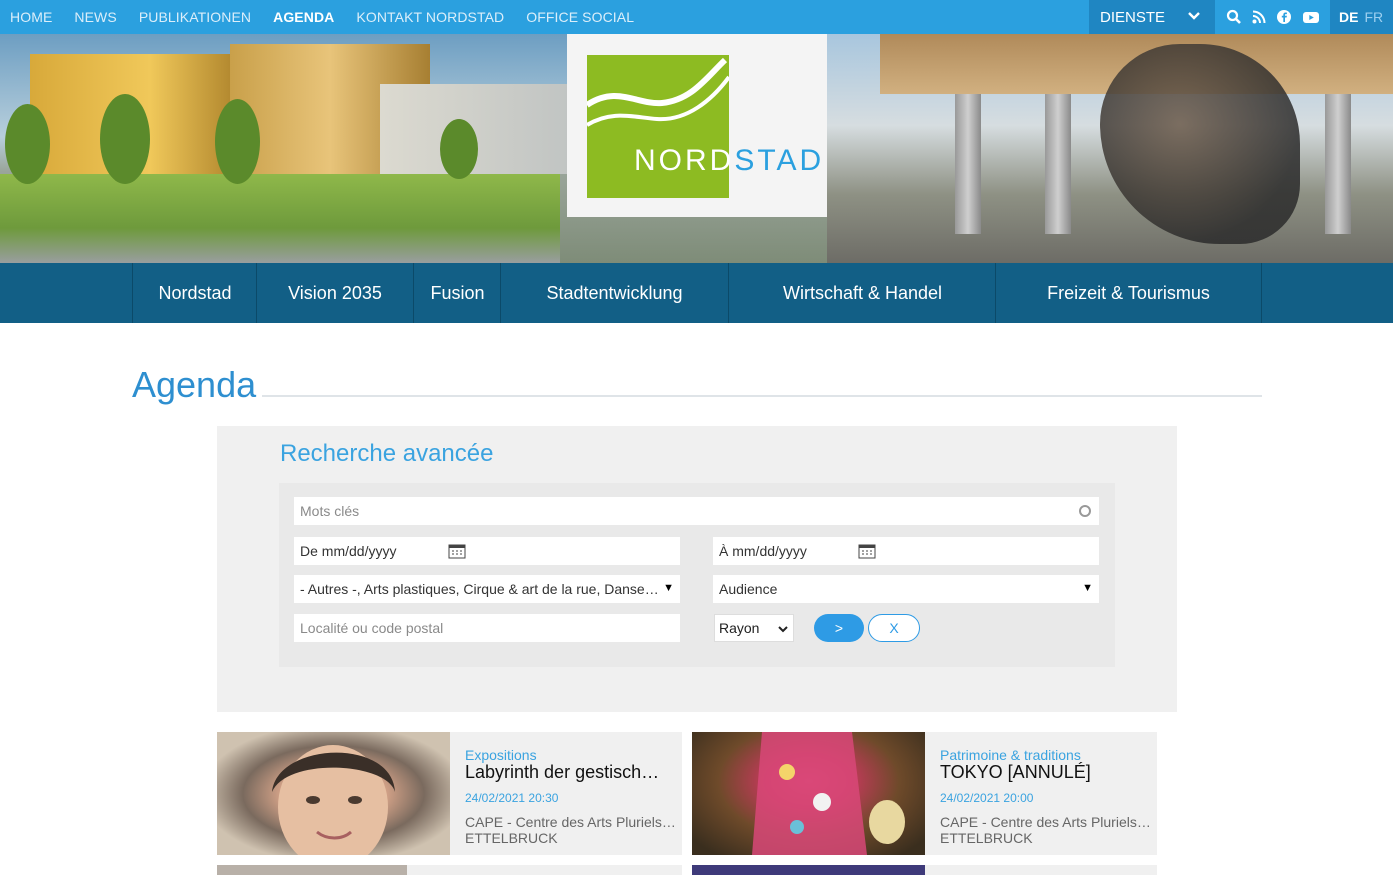  What do you see at coordinates (195, 17) in the screenshot?
I see `top-nav-publikationen: PUBLIKATIONEN` at bounding box center [195, 17].